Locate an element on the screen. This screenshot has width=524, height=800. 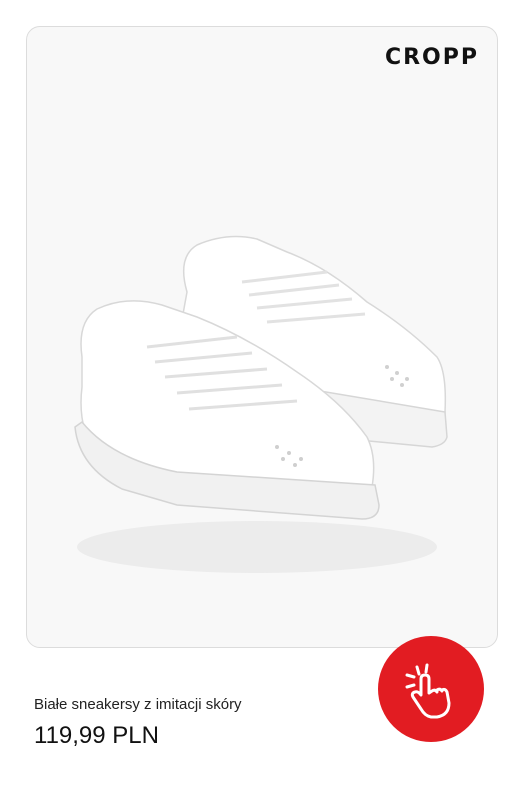
product-name: Białe sneakersy z imitacji skóry is located at coordinates (138, 704).